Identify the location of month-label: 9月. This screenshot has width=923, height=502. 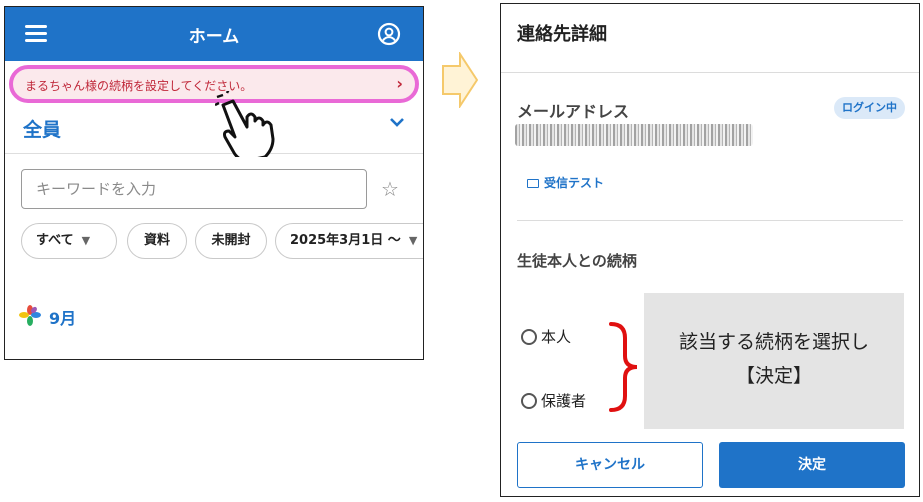
(63, 318).